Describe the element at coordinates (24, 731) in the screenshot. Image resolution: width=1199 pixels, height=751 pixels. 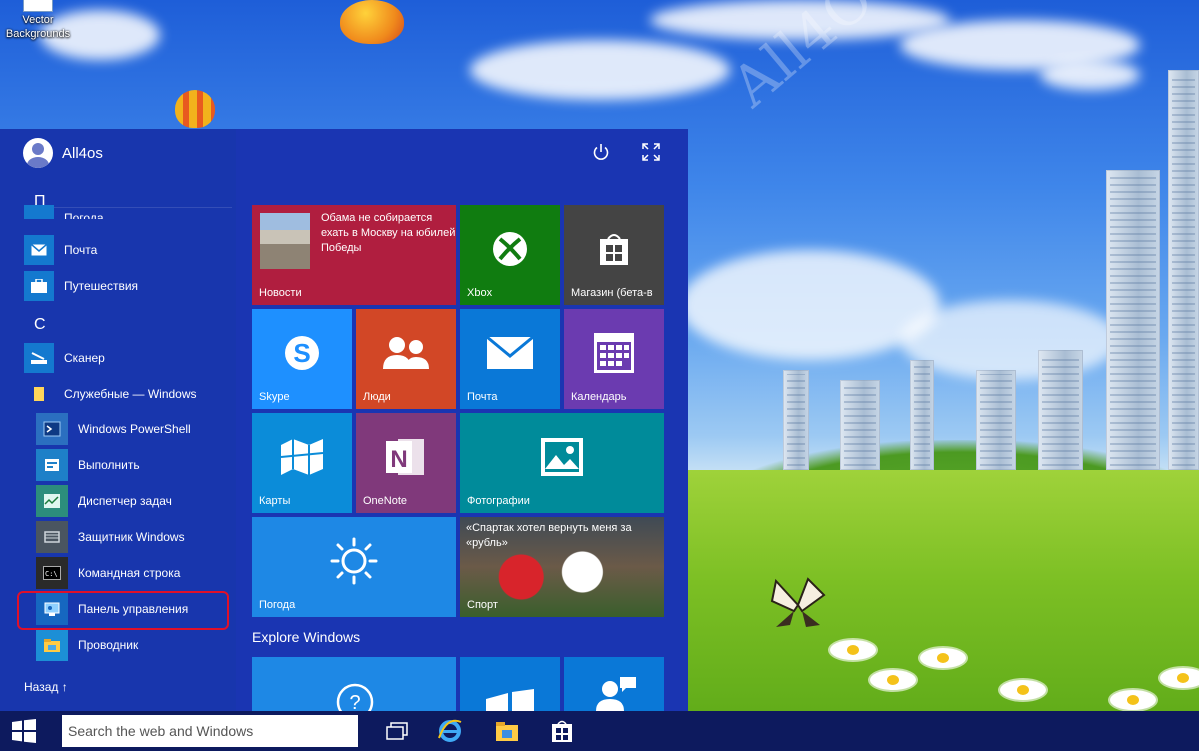
I see `start-button` at that location.